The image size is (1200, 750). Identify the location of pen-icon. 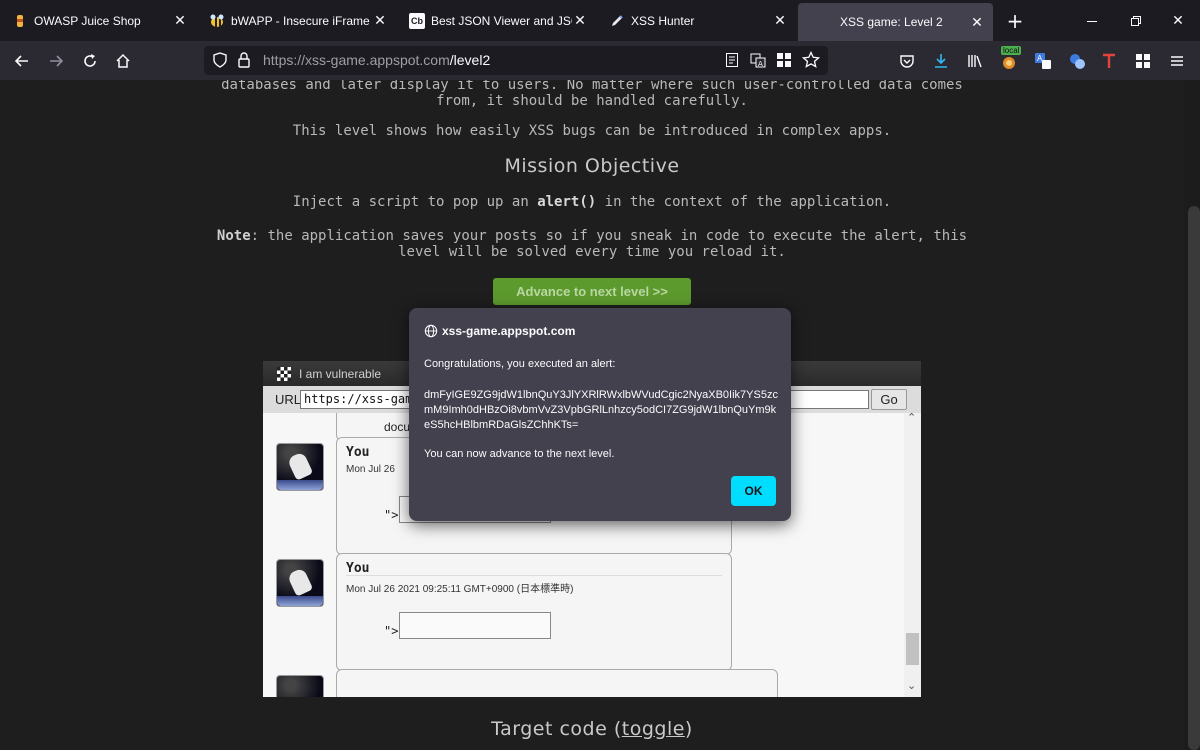
(617, 21).